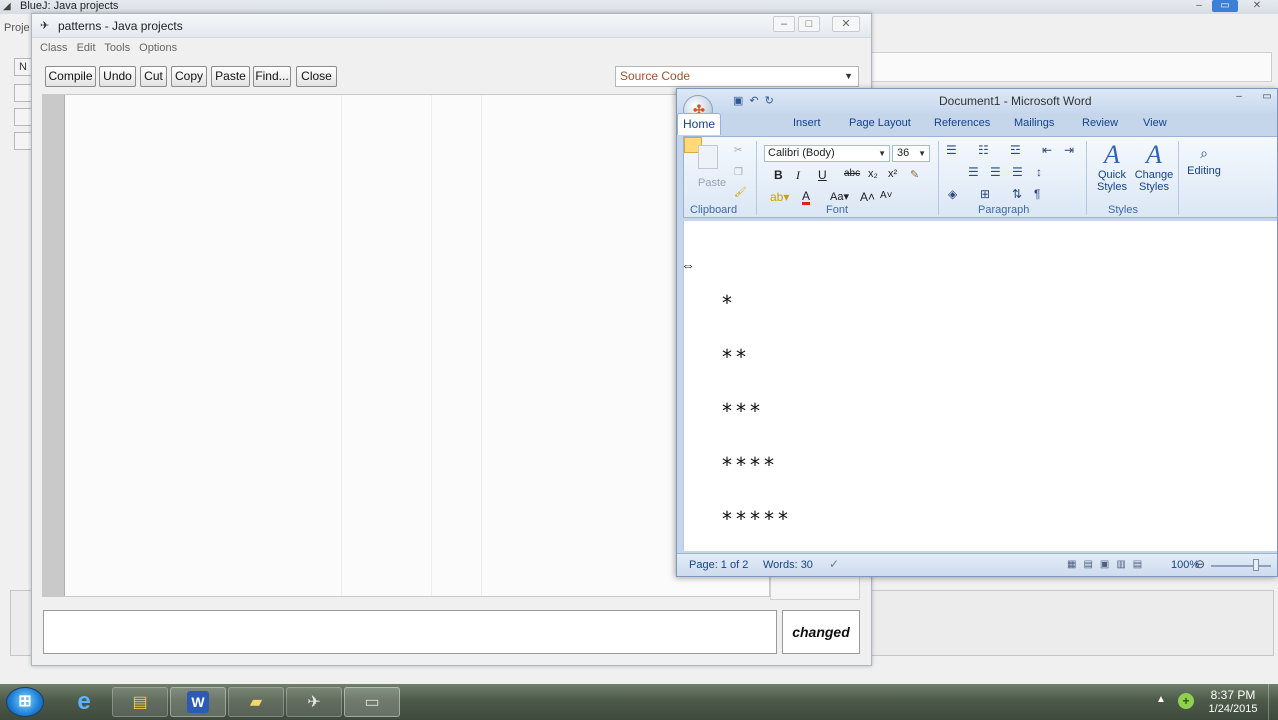 This screenshot has height=720, width=1278. What do you see at coordinates (84, 702) in the screenshot?
I see `internet-explorer-icon: e` at bounding box center [84, 702].